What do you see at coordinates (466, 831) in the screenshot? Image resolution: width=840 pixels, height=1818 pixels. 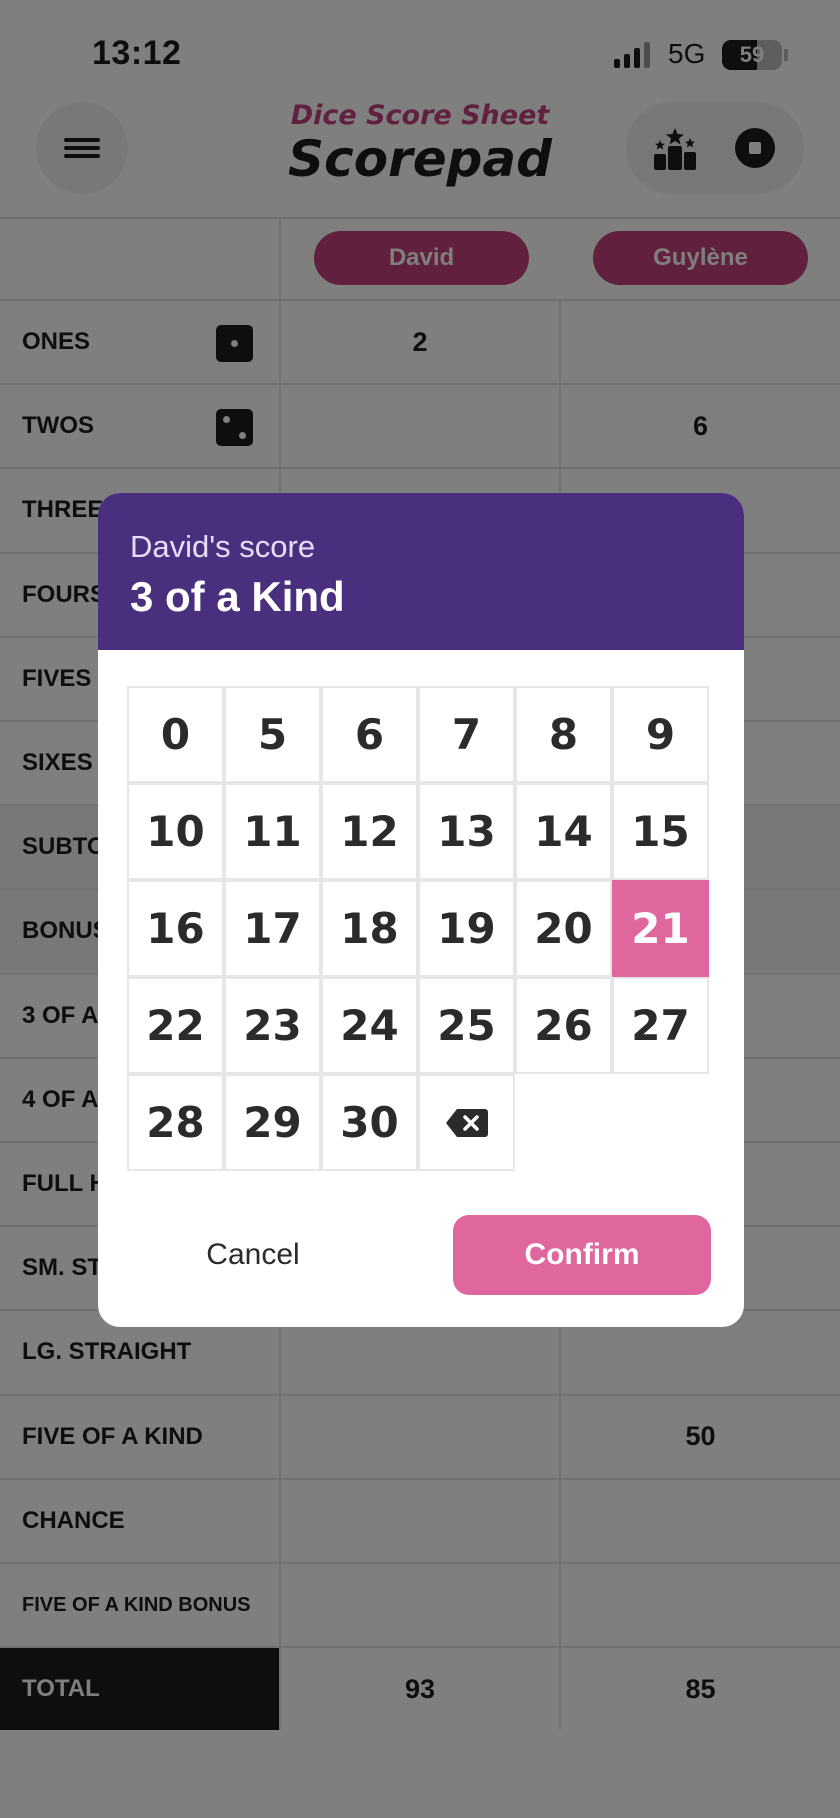 I see `score-key-13: 13` at bounding box center [466, 831].